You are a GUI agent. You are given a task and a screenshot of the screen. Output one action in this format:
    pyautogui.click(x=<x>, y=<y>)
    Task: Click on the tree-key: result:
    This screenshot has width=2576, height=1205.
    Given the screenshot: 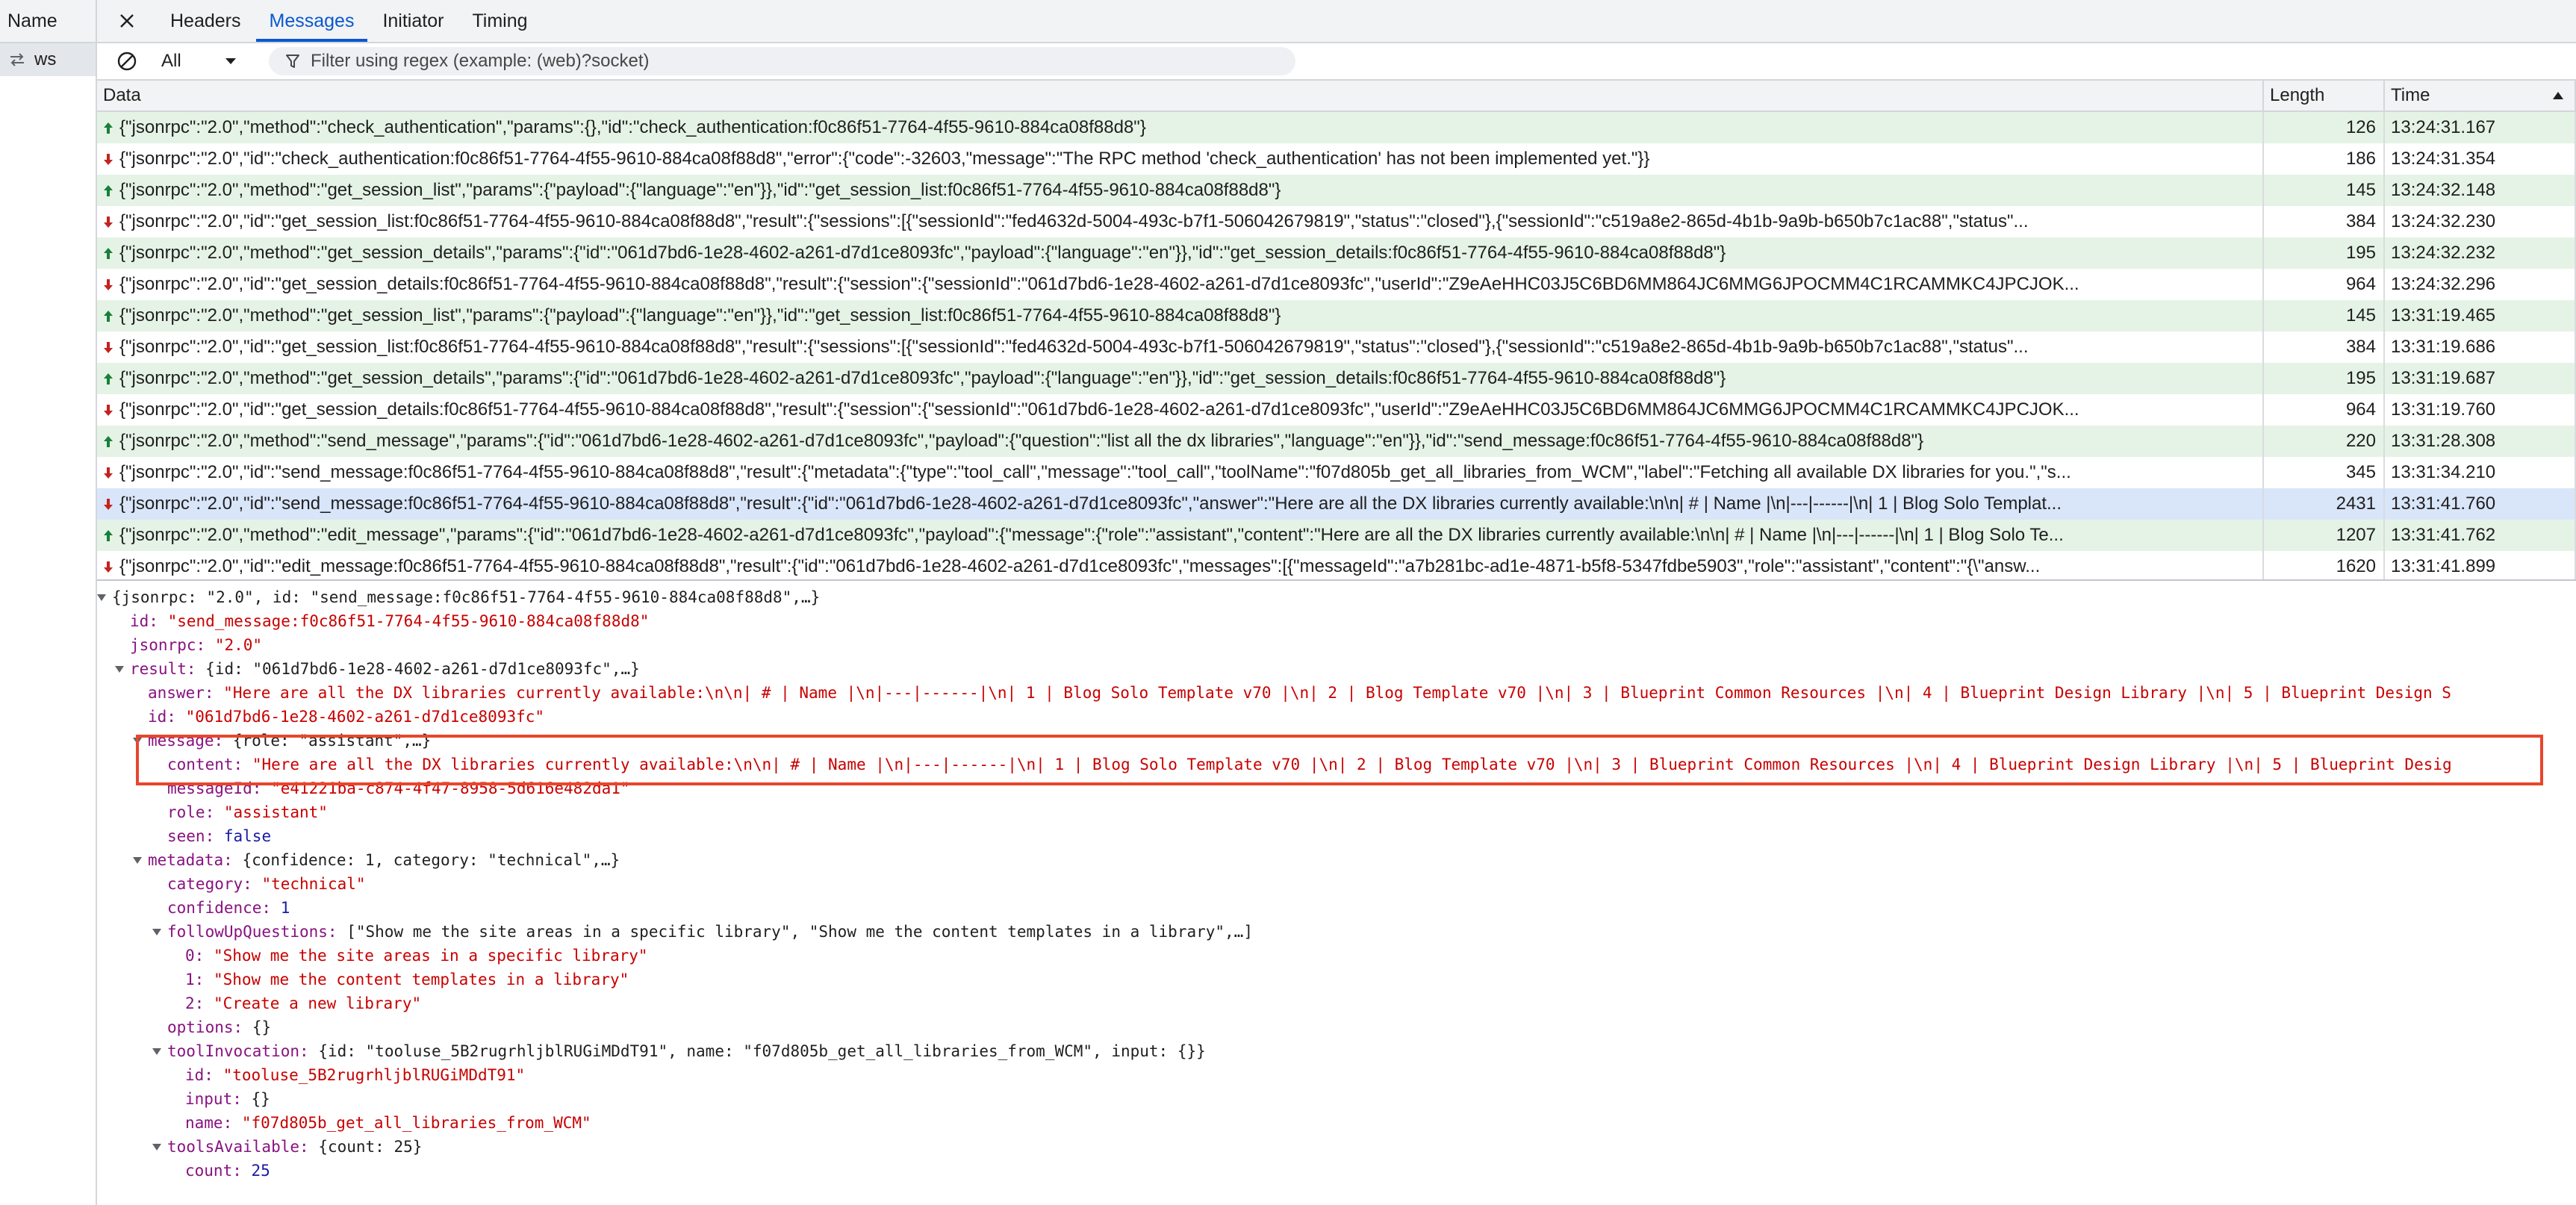 What is the action you would take?
    pyautogui.click(x=163, y=669)
    